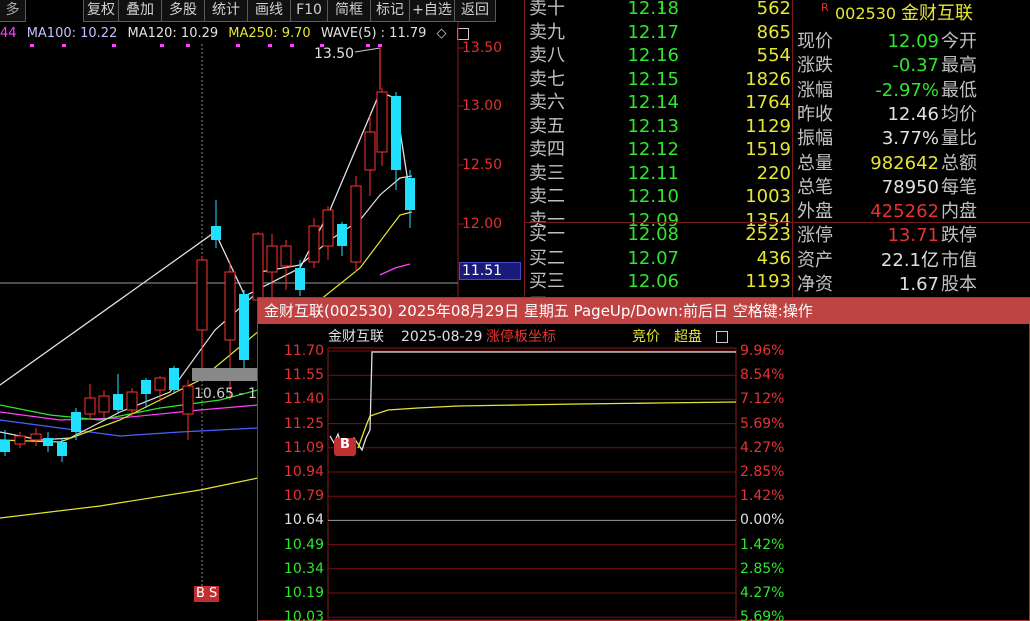 This screenshot has width=1030, height=621. What do you see at coordinates (303, 472) in the screenshot?
I see `left-price-tick: 10.94` at bounding box center [303, 472].